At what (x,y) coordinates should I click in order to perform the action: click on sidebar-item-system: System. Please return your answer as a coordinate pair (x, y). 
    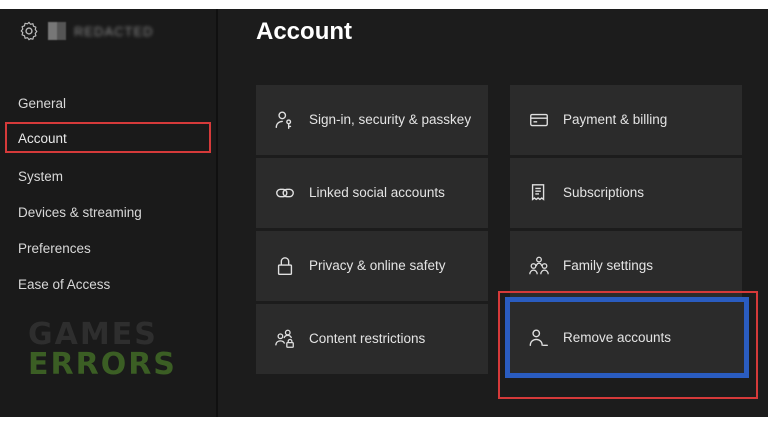
    Looking at the image, I should click on (40, 177).